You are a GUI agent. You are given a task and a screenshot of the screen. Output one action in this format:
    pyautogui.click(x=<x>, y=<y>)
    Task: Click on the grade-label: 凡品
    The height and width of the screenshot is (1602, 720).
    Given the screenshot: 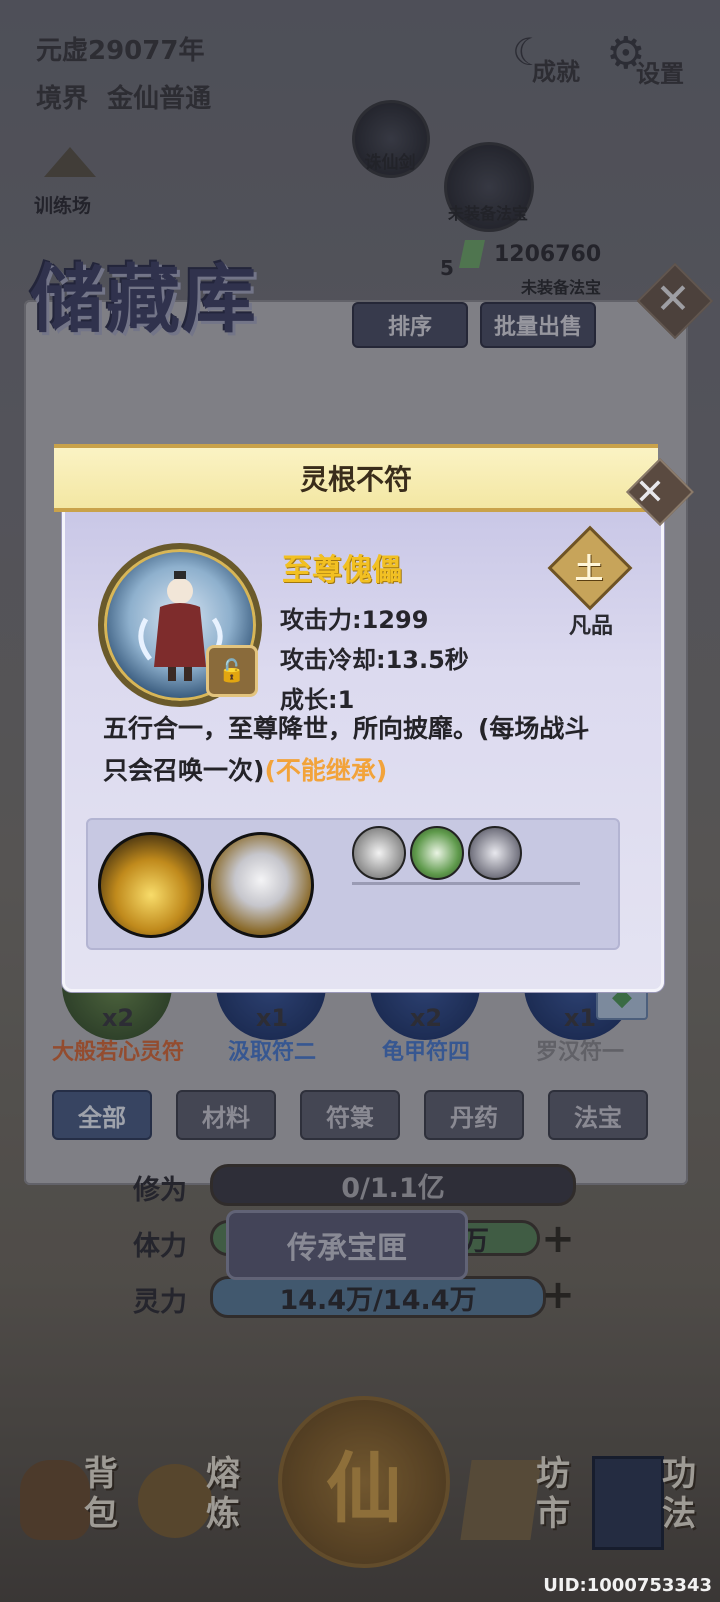 What is the action you would take?
    pyautogui.click(x=590, y=626)
    